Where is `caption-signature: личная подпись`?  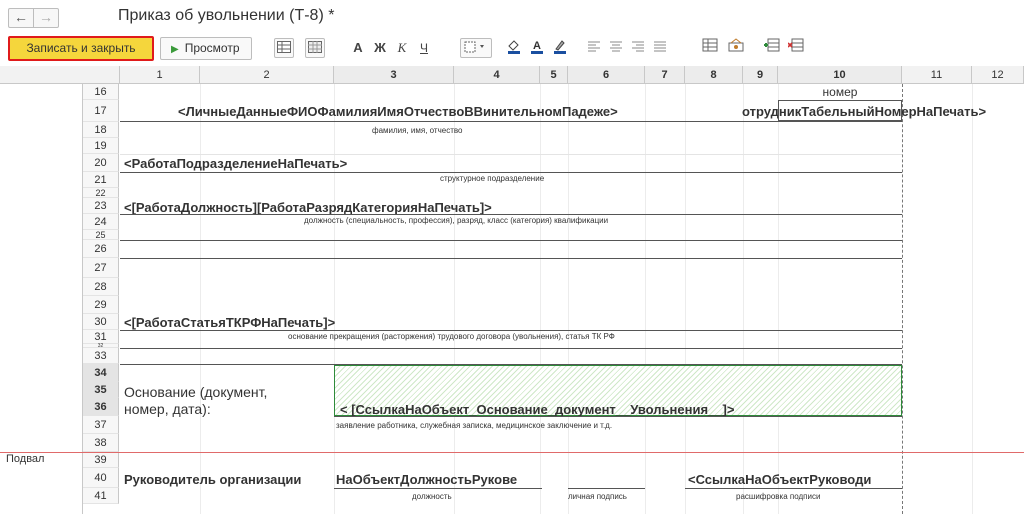
caption-signature: личная подпись is located at coordinates (597, 496).